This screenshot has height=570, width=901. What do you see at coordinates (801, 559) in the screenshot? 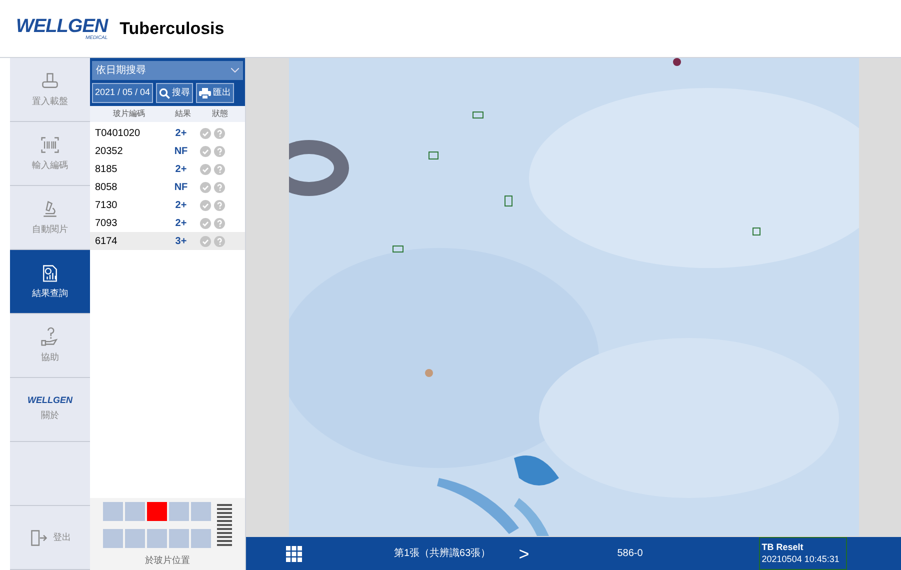
I see `timestamp: 20210504 10:45:31` at bounding box center [801, 559].